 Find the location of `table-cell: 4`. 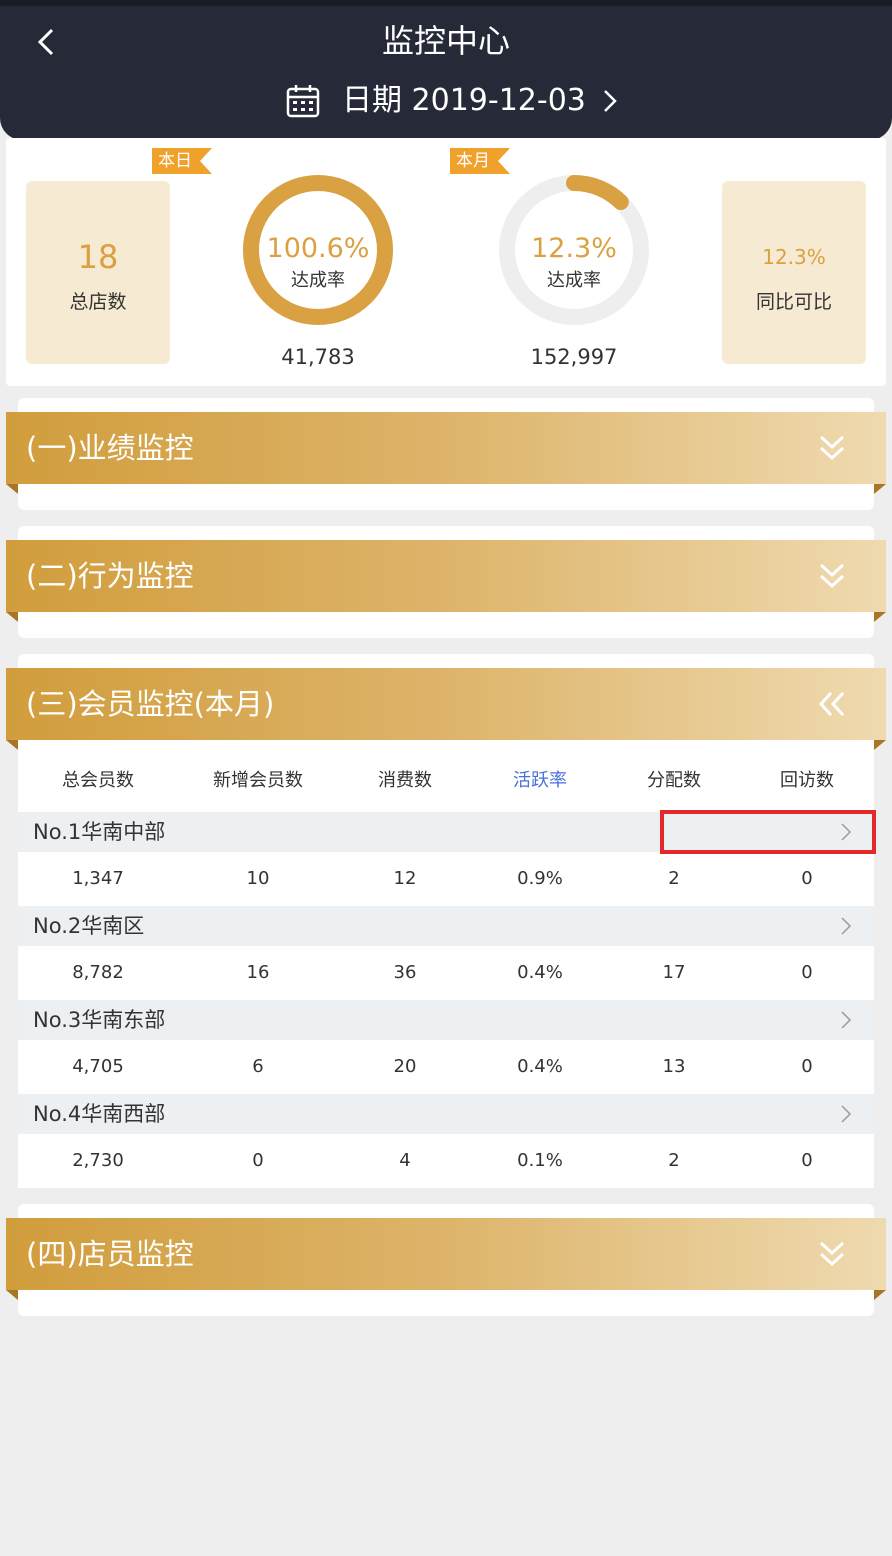

table-cell: 4 is located at coordinates (405, 1160).